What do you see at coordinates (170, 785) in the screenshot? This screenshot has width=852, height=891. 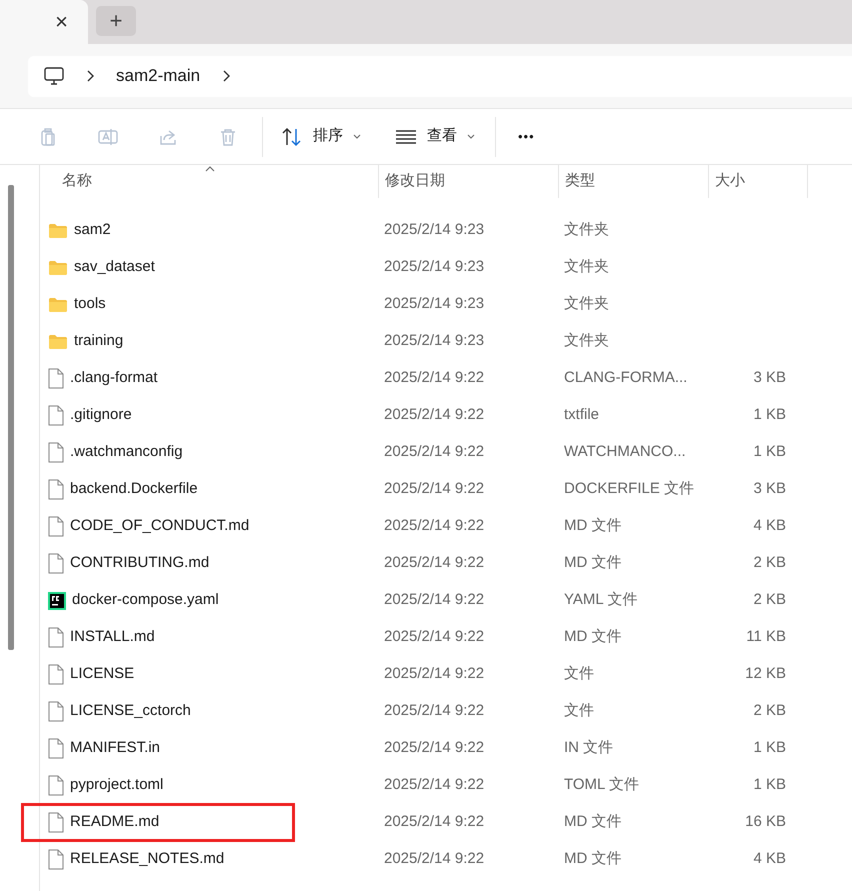 I see `file-name: pyproject.toml` at bounding box center [170, 785].